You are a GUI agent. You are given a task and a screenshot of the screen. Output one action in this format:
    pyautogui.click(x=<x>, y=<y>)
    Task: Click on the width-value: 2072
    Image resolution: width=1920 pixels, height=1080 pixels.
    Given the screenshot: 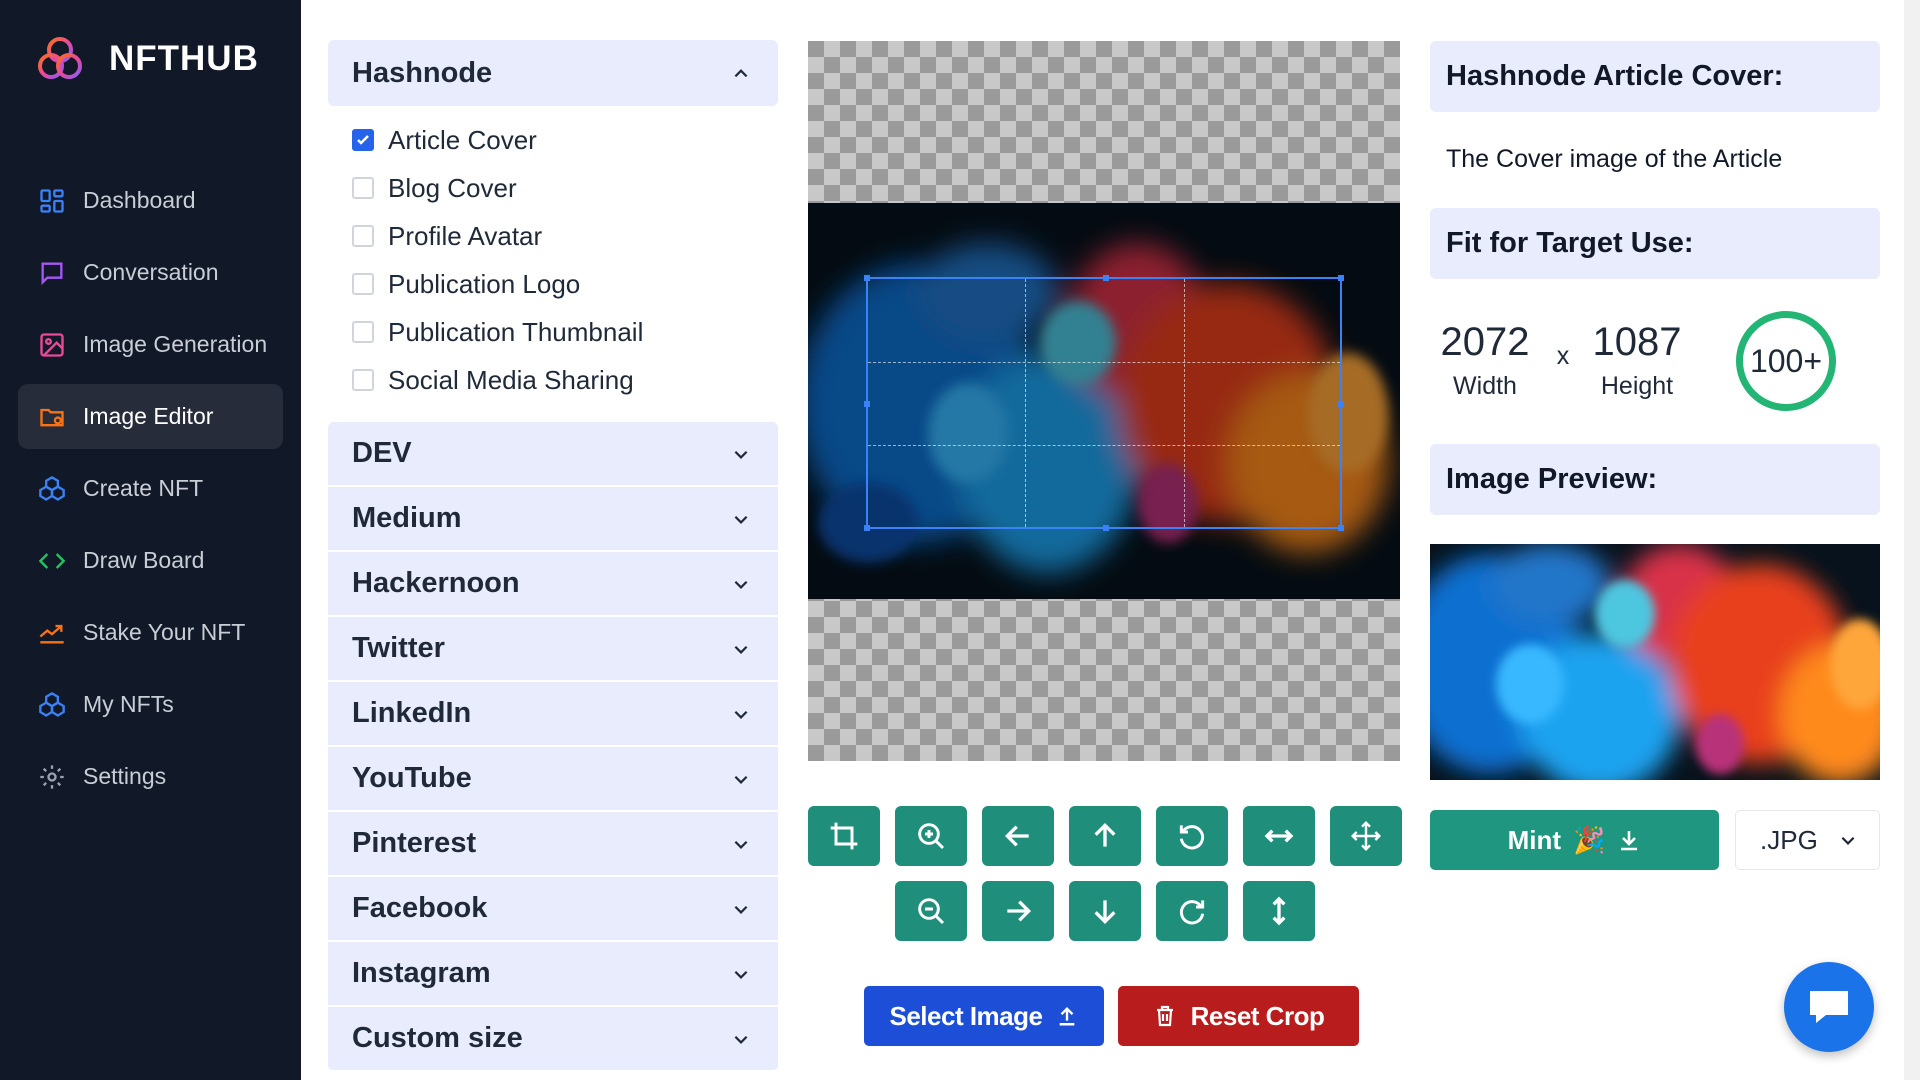 What is the action you would take?
    pyautogui.click(x=1485, y=342)
    